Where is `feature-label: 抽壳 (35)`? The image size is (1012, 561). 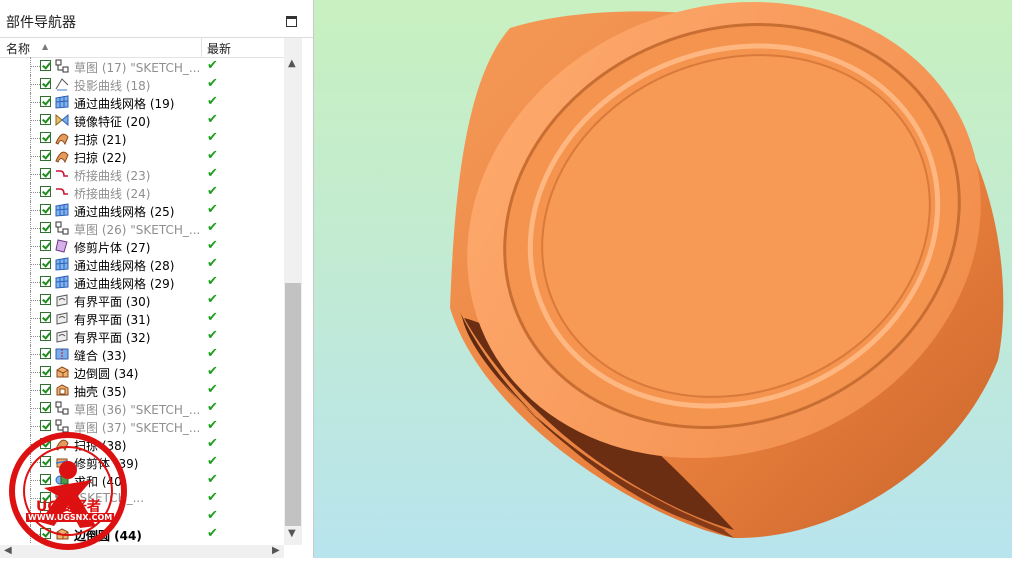 feature-label: 抽壳 (35) is located at coordinates (100, 392).